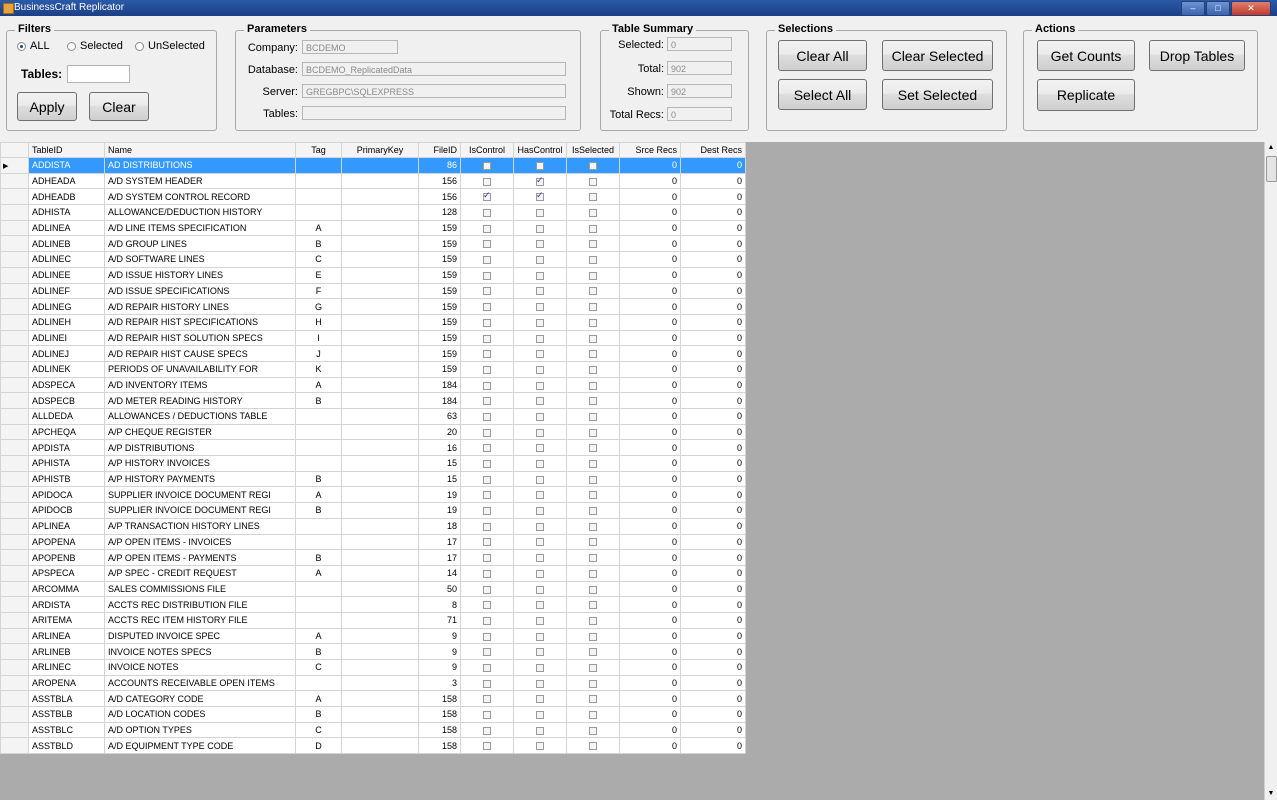  Describe the element at coordinates (380, 150) in the screenshot. I see `col-header-primarykey: PrimaryKey` at that location.